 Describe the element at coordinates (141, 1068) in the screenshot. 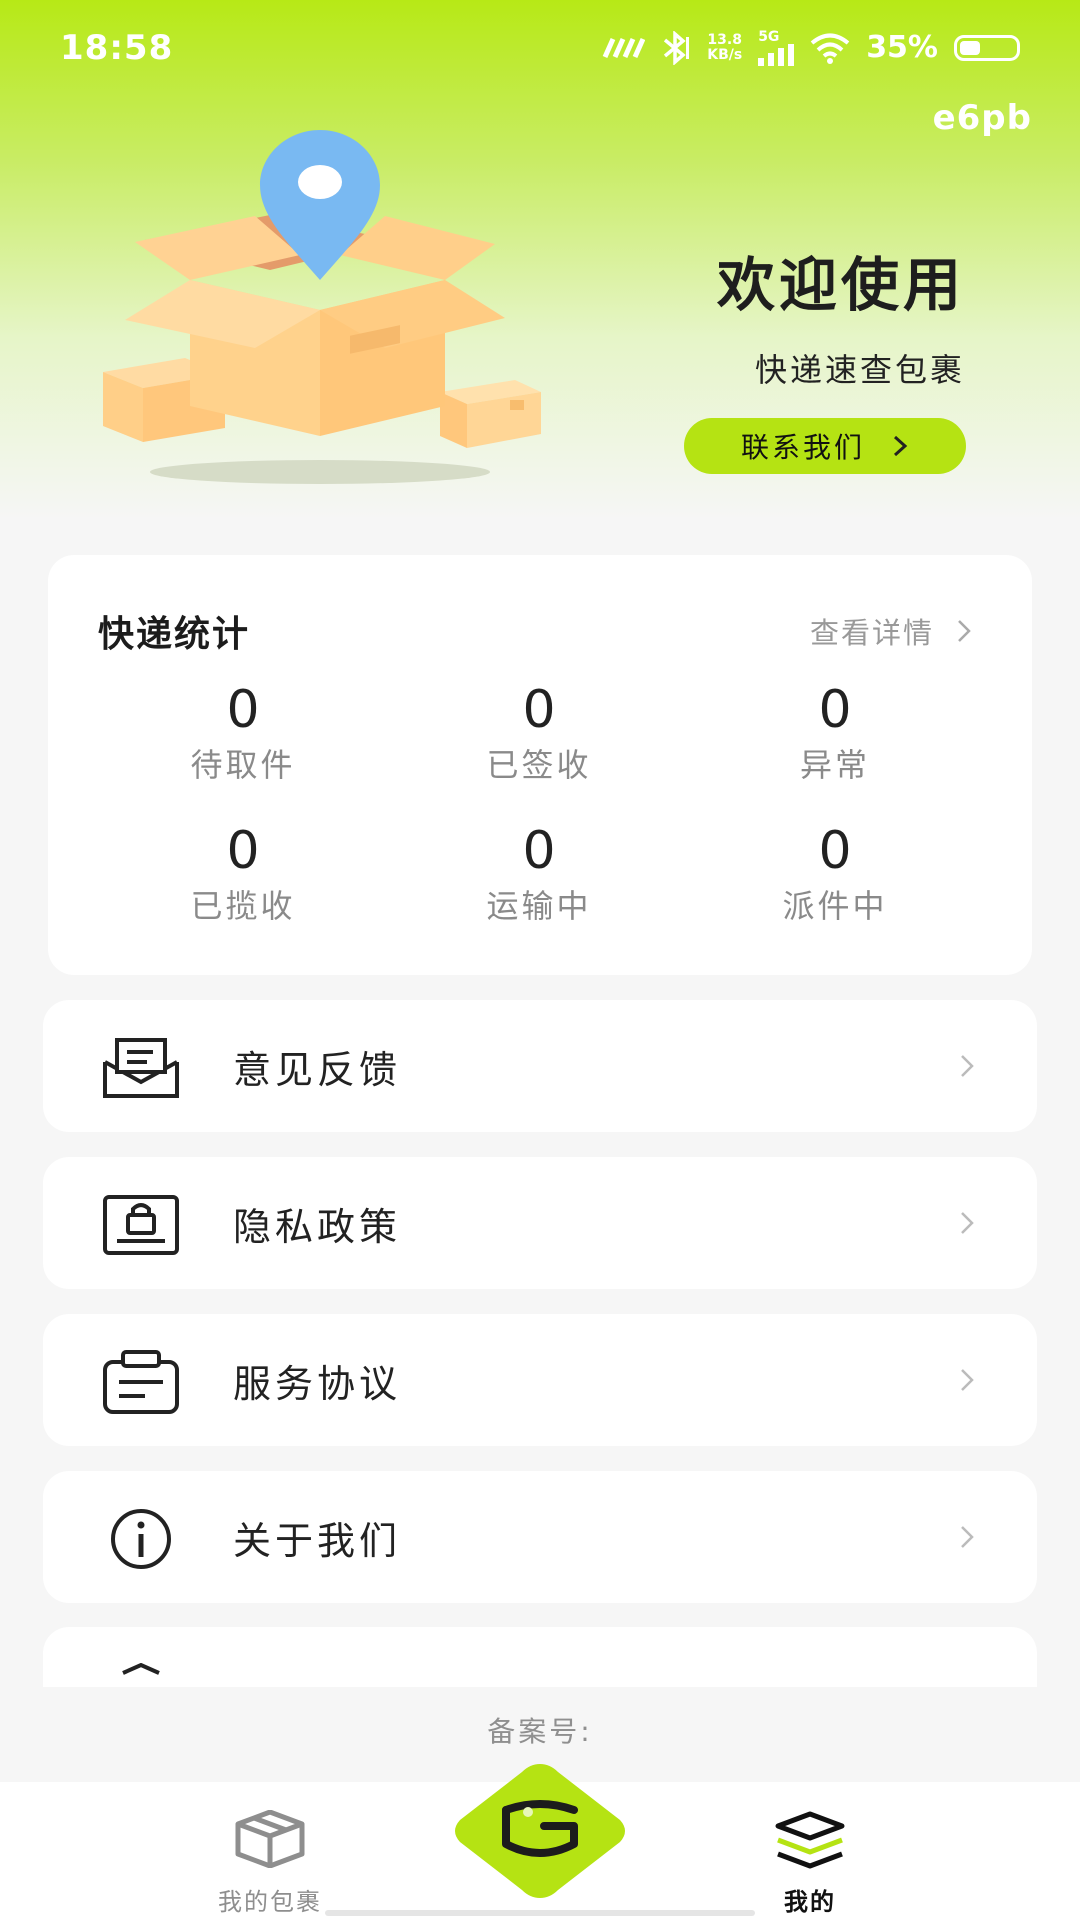

I see `envelope-icon` at that location.